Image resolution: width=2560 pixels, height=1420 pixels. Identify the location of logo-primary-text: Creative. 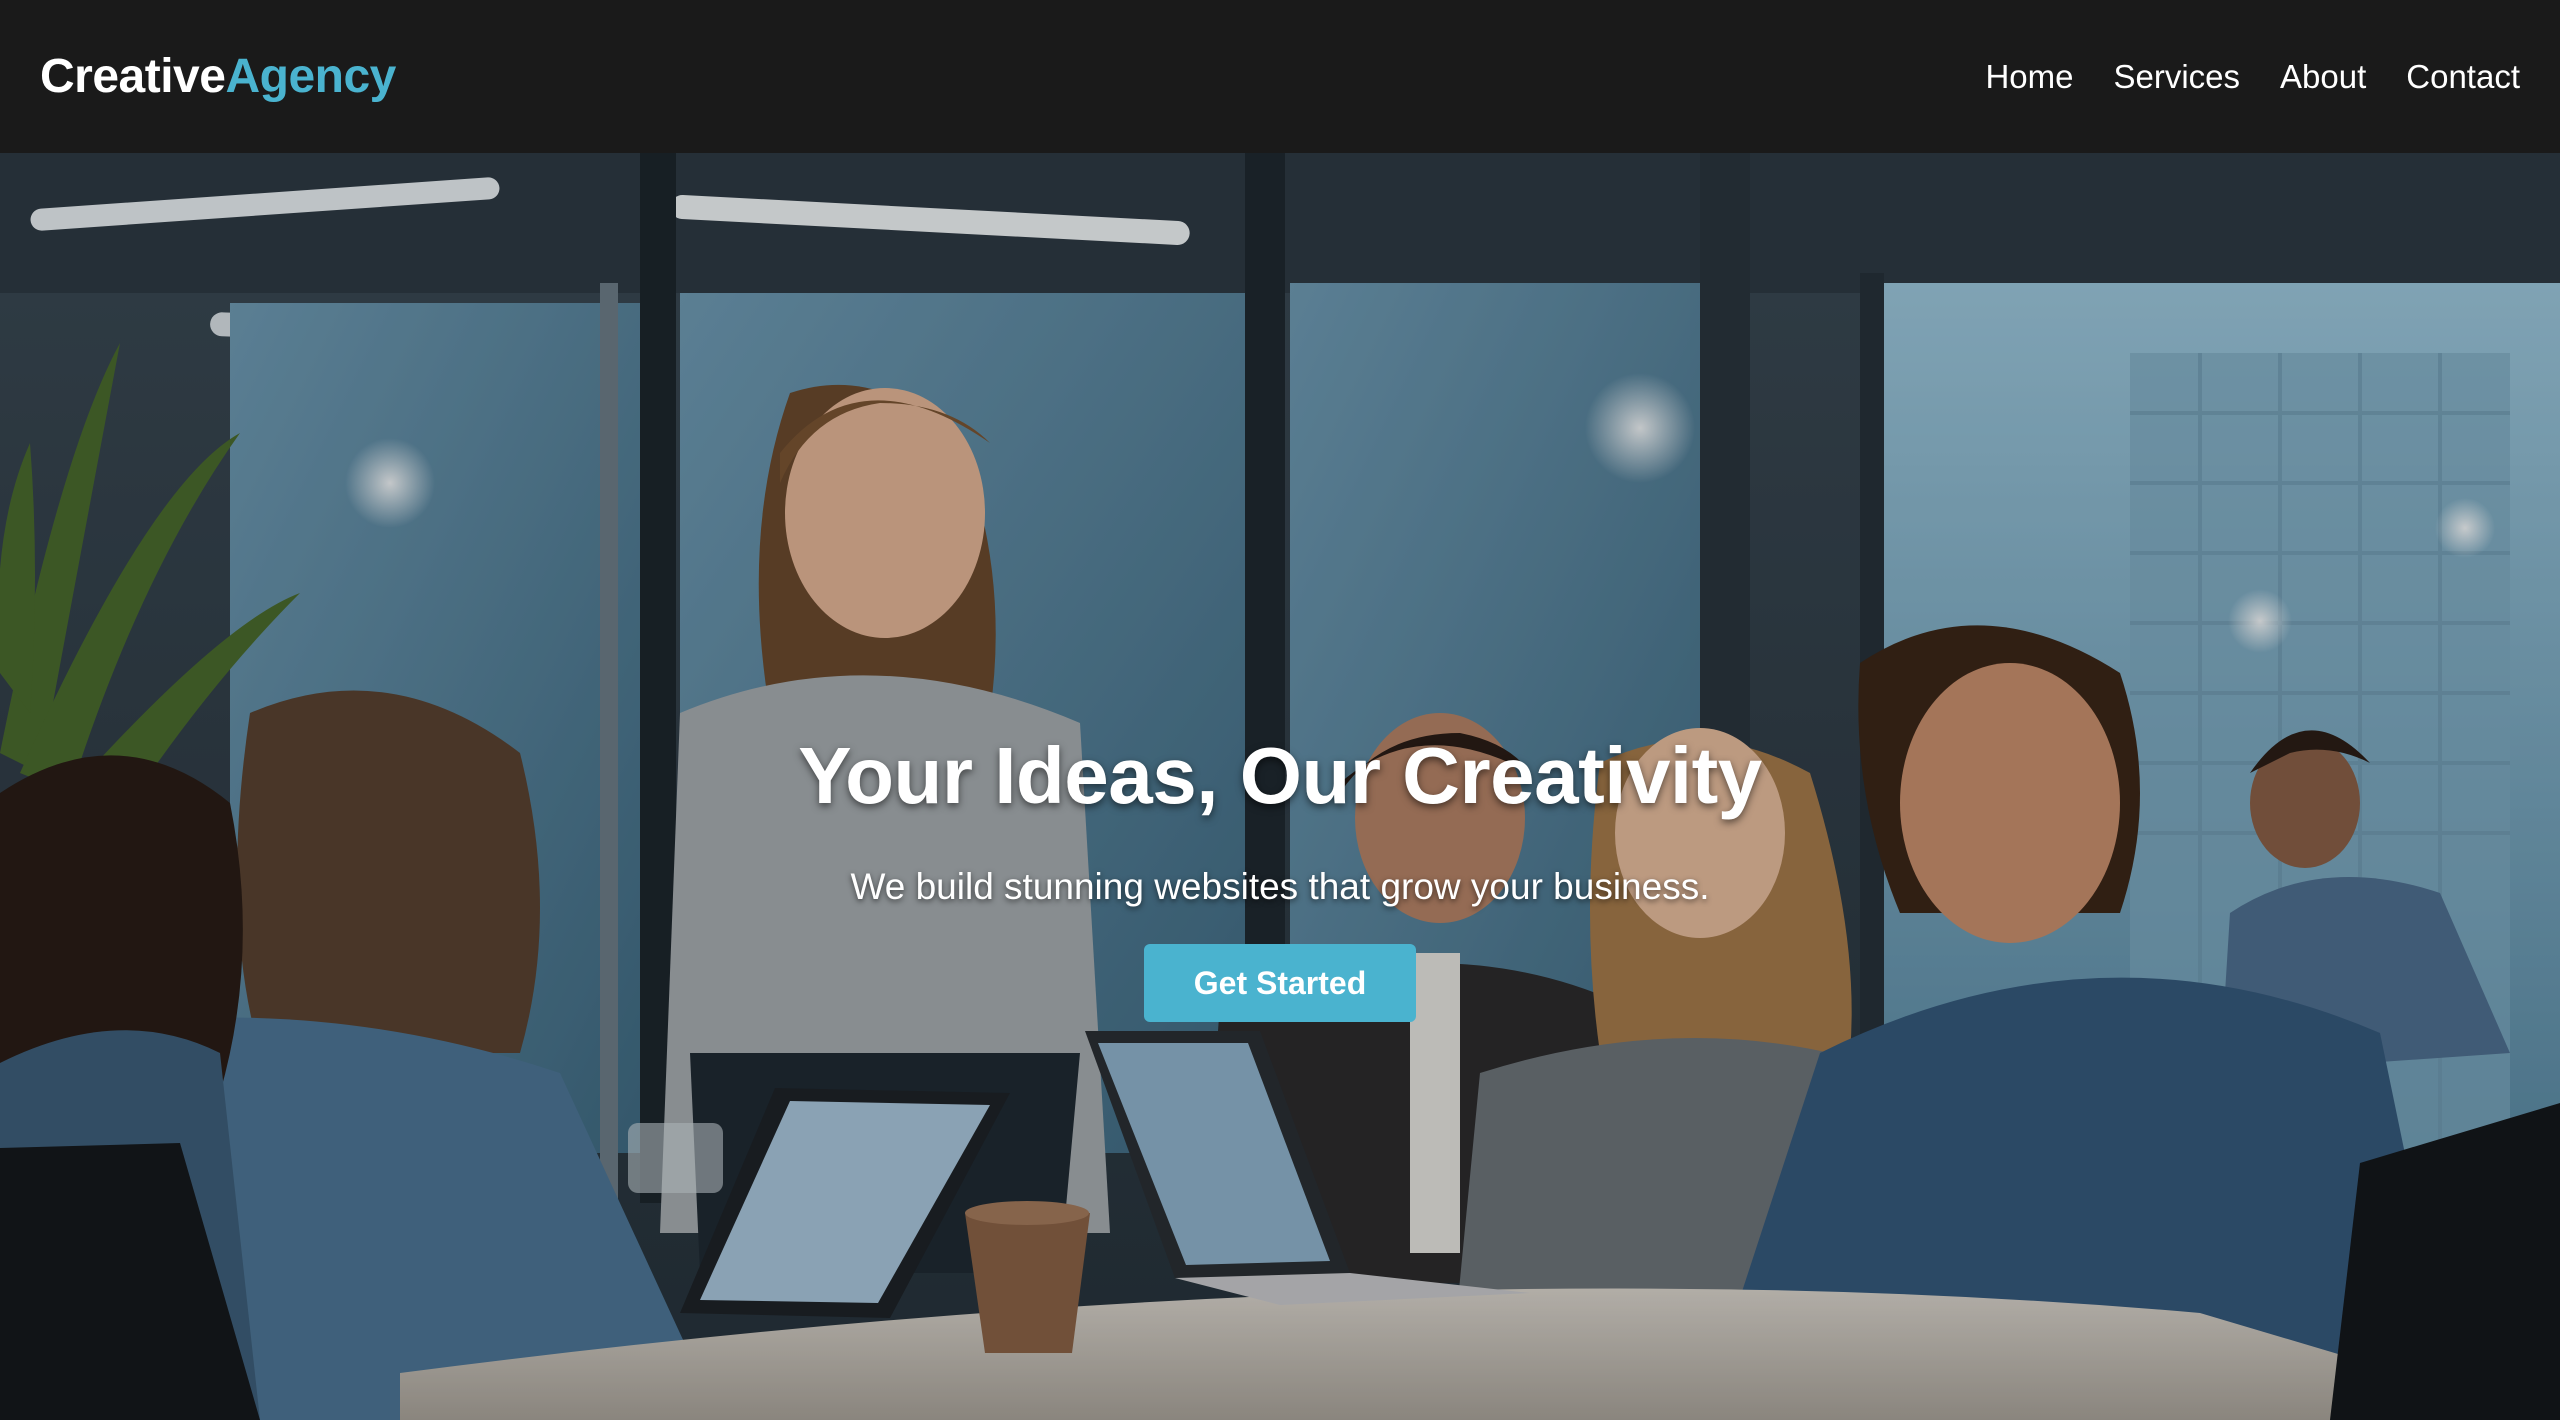
(133, 76).